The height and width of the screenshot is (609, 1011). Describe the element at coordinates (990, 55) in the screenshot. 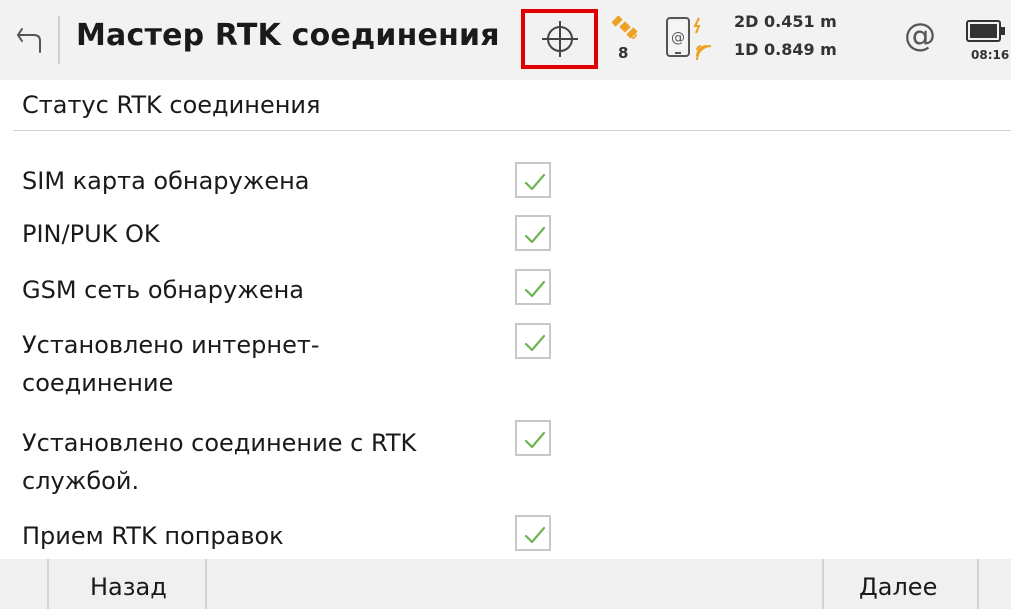

I see `clock: 08:16` at that location.